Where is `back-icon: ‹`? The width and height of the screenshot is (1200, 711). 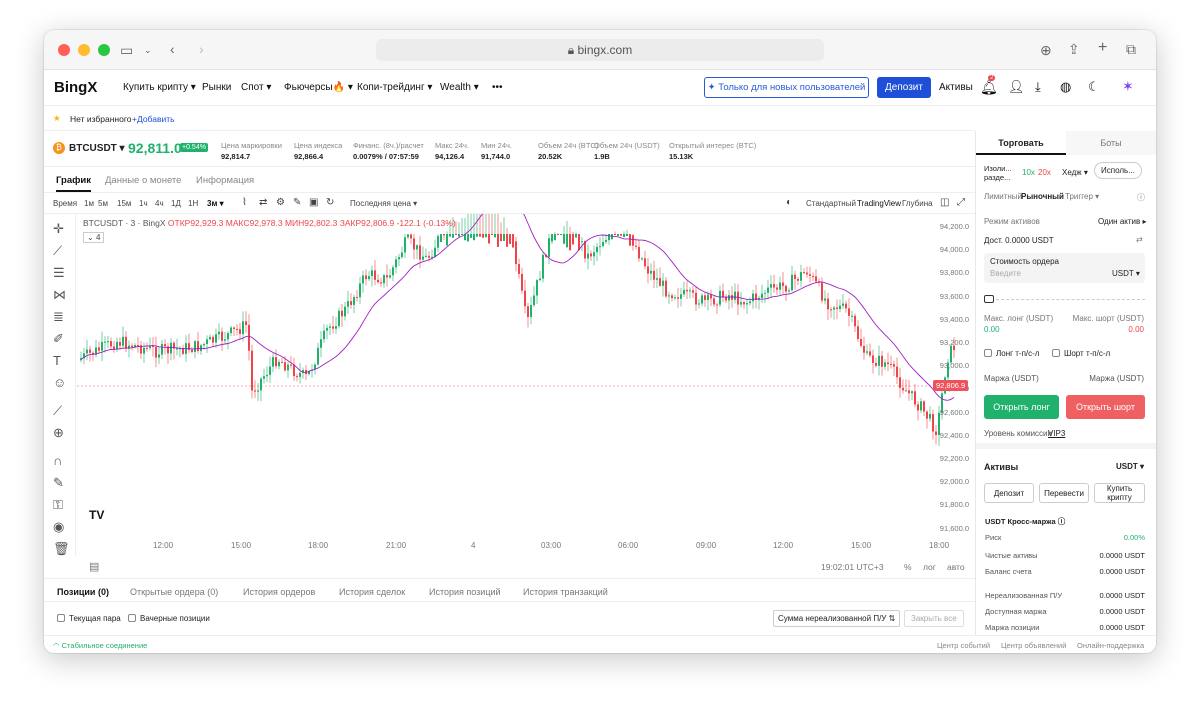 back-icon: ‹ is located at coordinates (172, 49).